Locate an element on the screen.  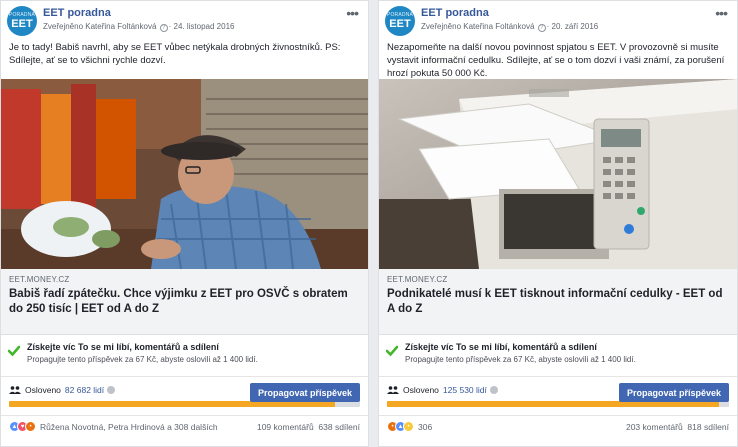
post-stats: 109 komentářů 638 sdílení is located at coordinates (308, 427).